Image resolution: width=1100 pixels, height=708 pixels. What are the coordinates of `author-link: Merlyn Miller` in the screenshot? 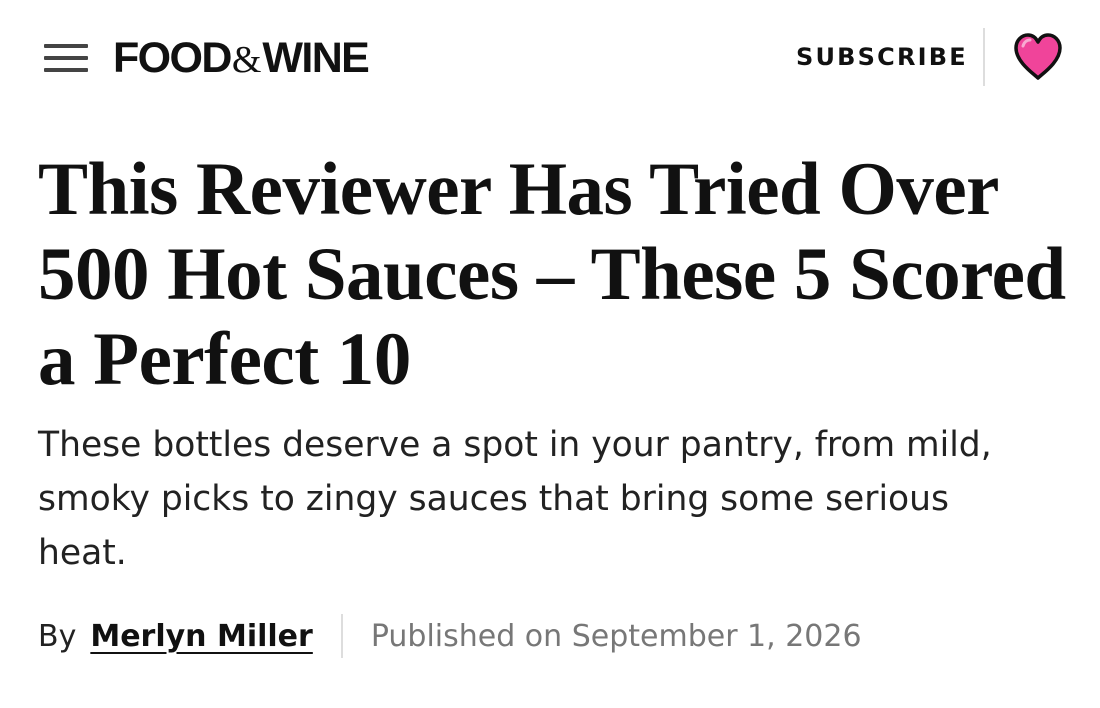 It's located at (201, 636).